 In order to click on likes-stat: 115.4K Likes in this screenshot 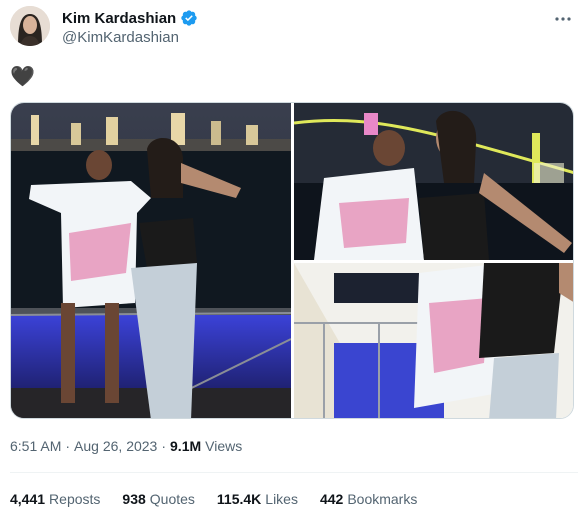, I will do `click(257, 499)`.